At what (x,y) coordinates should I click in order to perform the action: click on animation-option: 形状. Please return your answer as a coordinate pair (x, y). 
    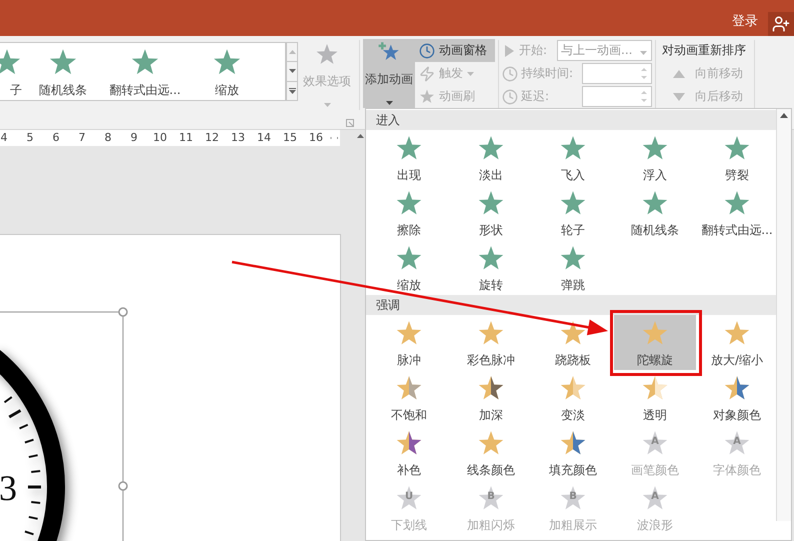
    Looking at the image, I should click on (491, 212).